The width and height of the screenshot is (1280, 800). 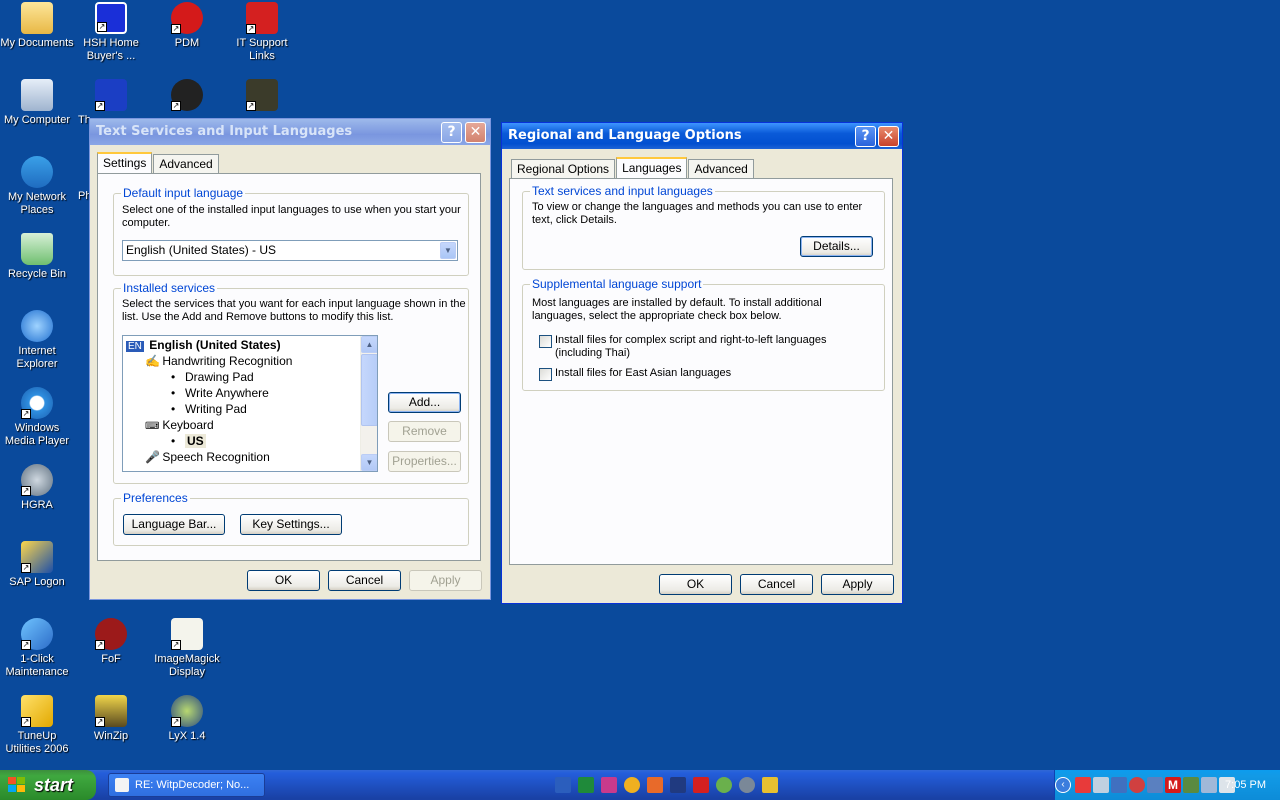 What do you see at coordinates (369, 462) in the screenshot?
I see `scroll-down-icon: ▼` at bounding box center [369, 462].